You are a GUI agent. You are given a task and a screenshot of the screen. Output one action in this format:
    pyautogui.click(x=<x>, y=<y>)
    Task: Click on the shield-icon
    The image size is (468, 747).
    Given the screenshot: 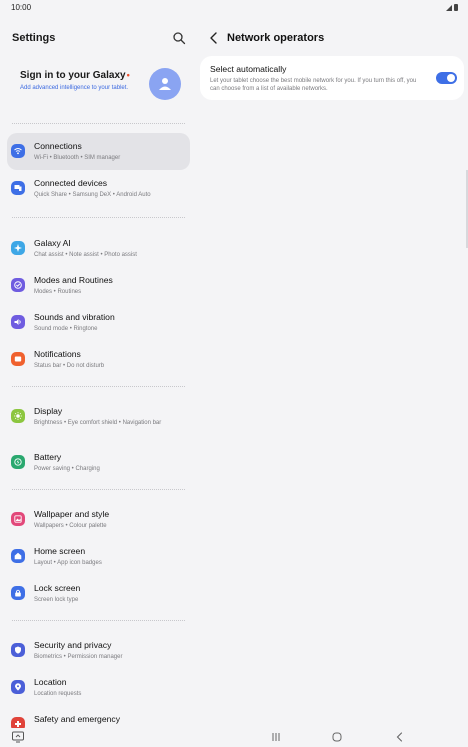 What is the action you would take?
    pyautogui.click(x=18, y=650)
    